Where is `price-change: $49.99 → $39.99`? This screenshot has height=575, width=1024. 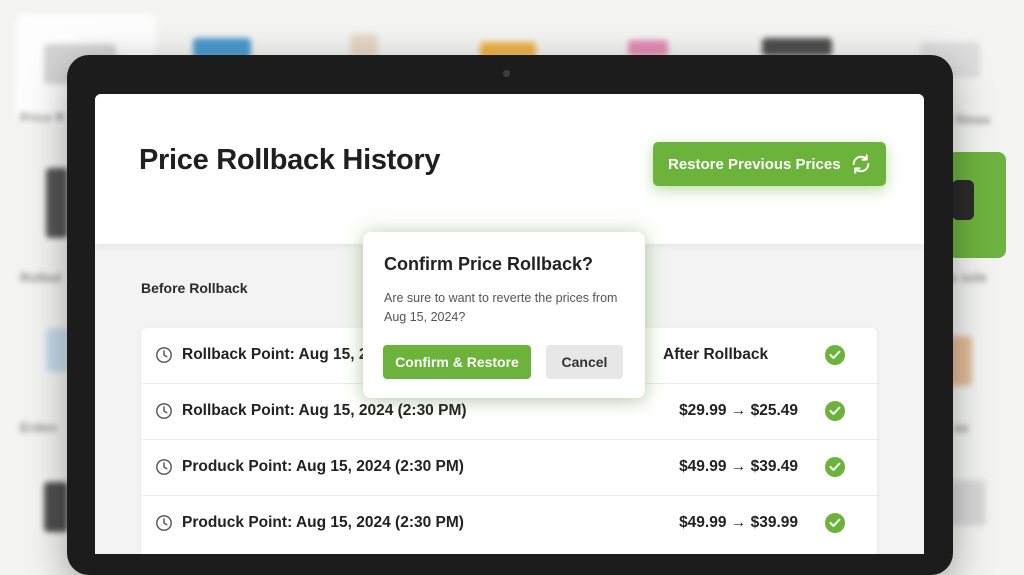
price-change: $49.99 → $39.99 is located at coordinates (738, 522).